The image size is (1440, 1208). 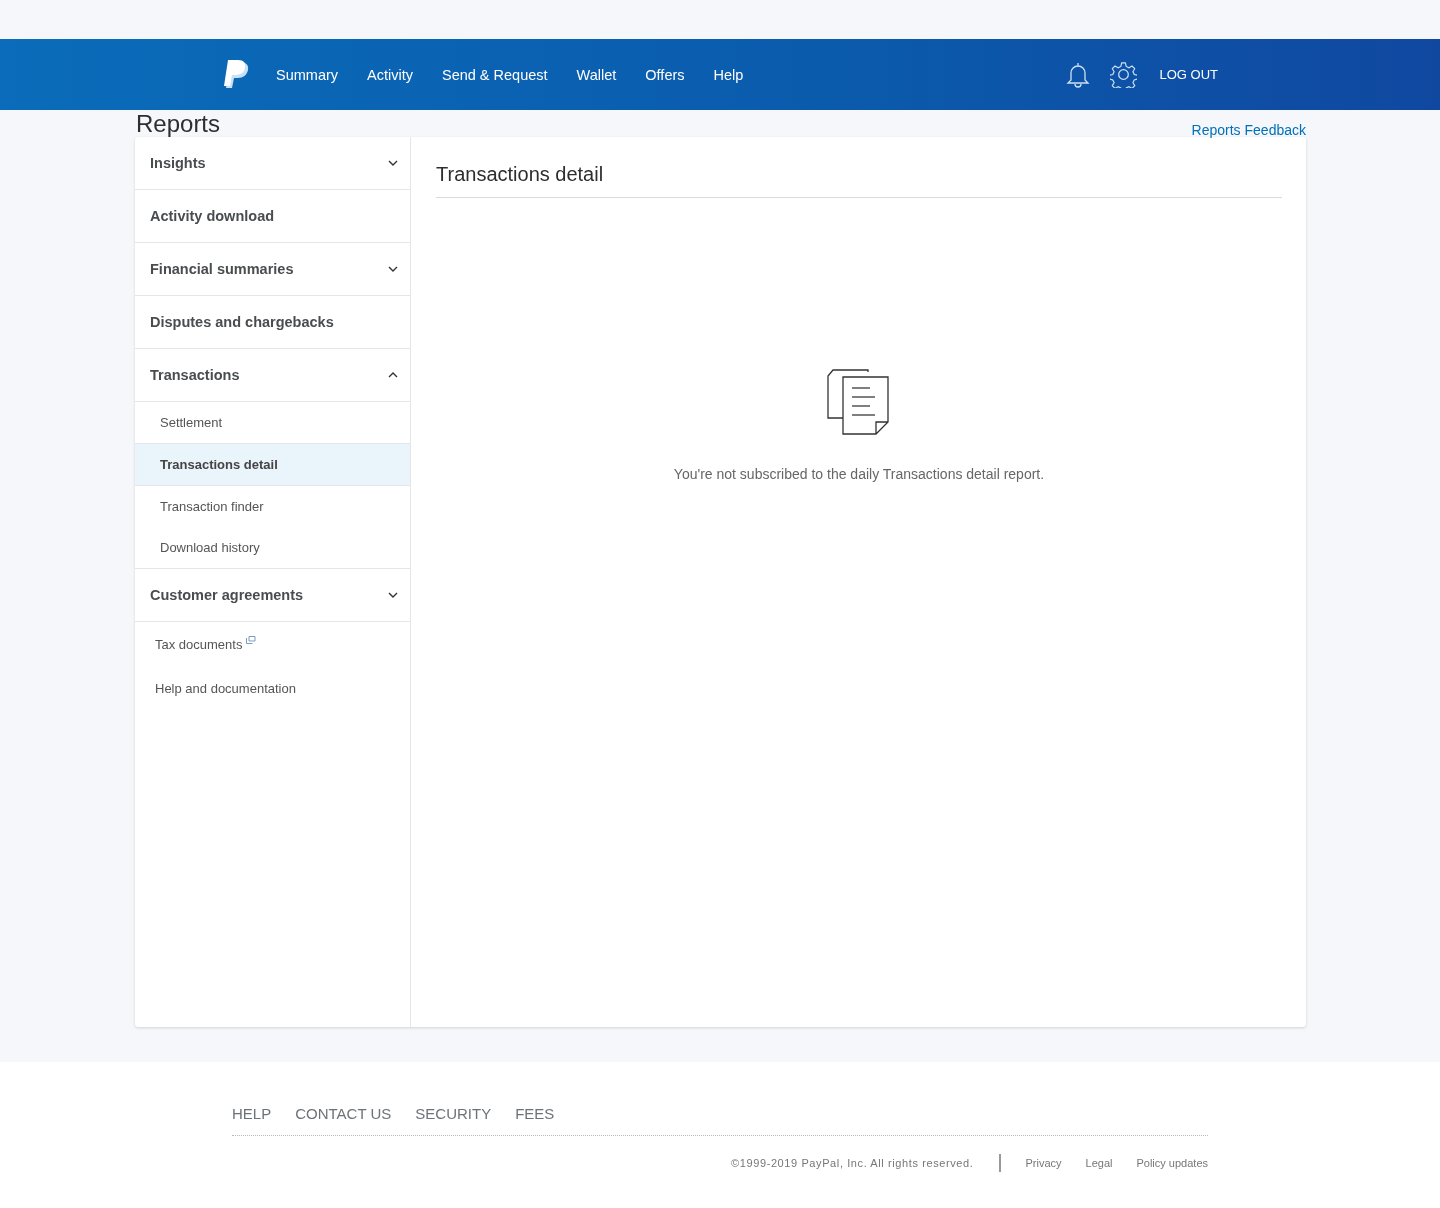 What do you see at coordinates (859, 167) in the screenshot?
I see `section-title: Transactions detail` at bounding box center [859, 167].